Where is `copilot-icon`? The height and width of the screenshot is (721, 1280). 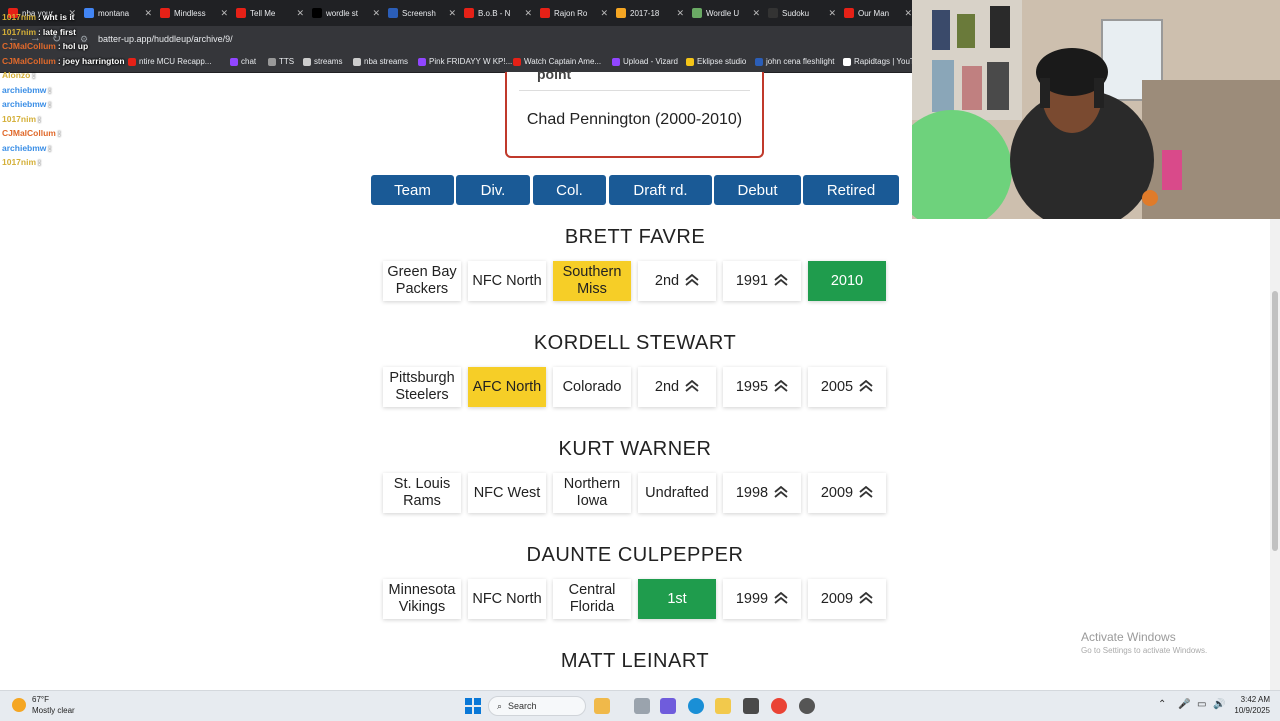
copilot-icon is located at coordinates (668, 706).